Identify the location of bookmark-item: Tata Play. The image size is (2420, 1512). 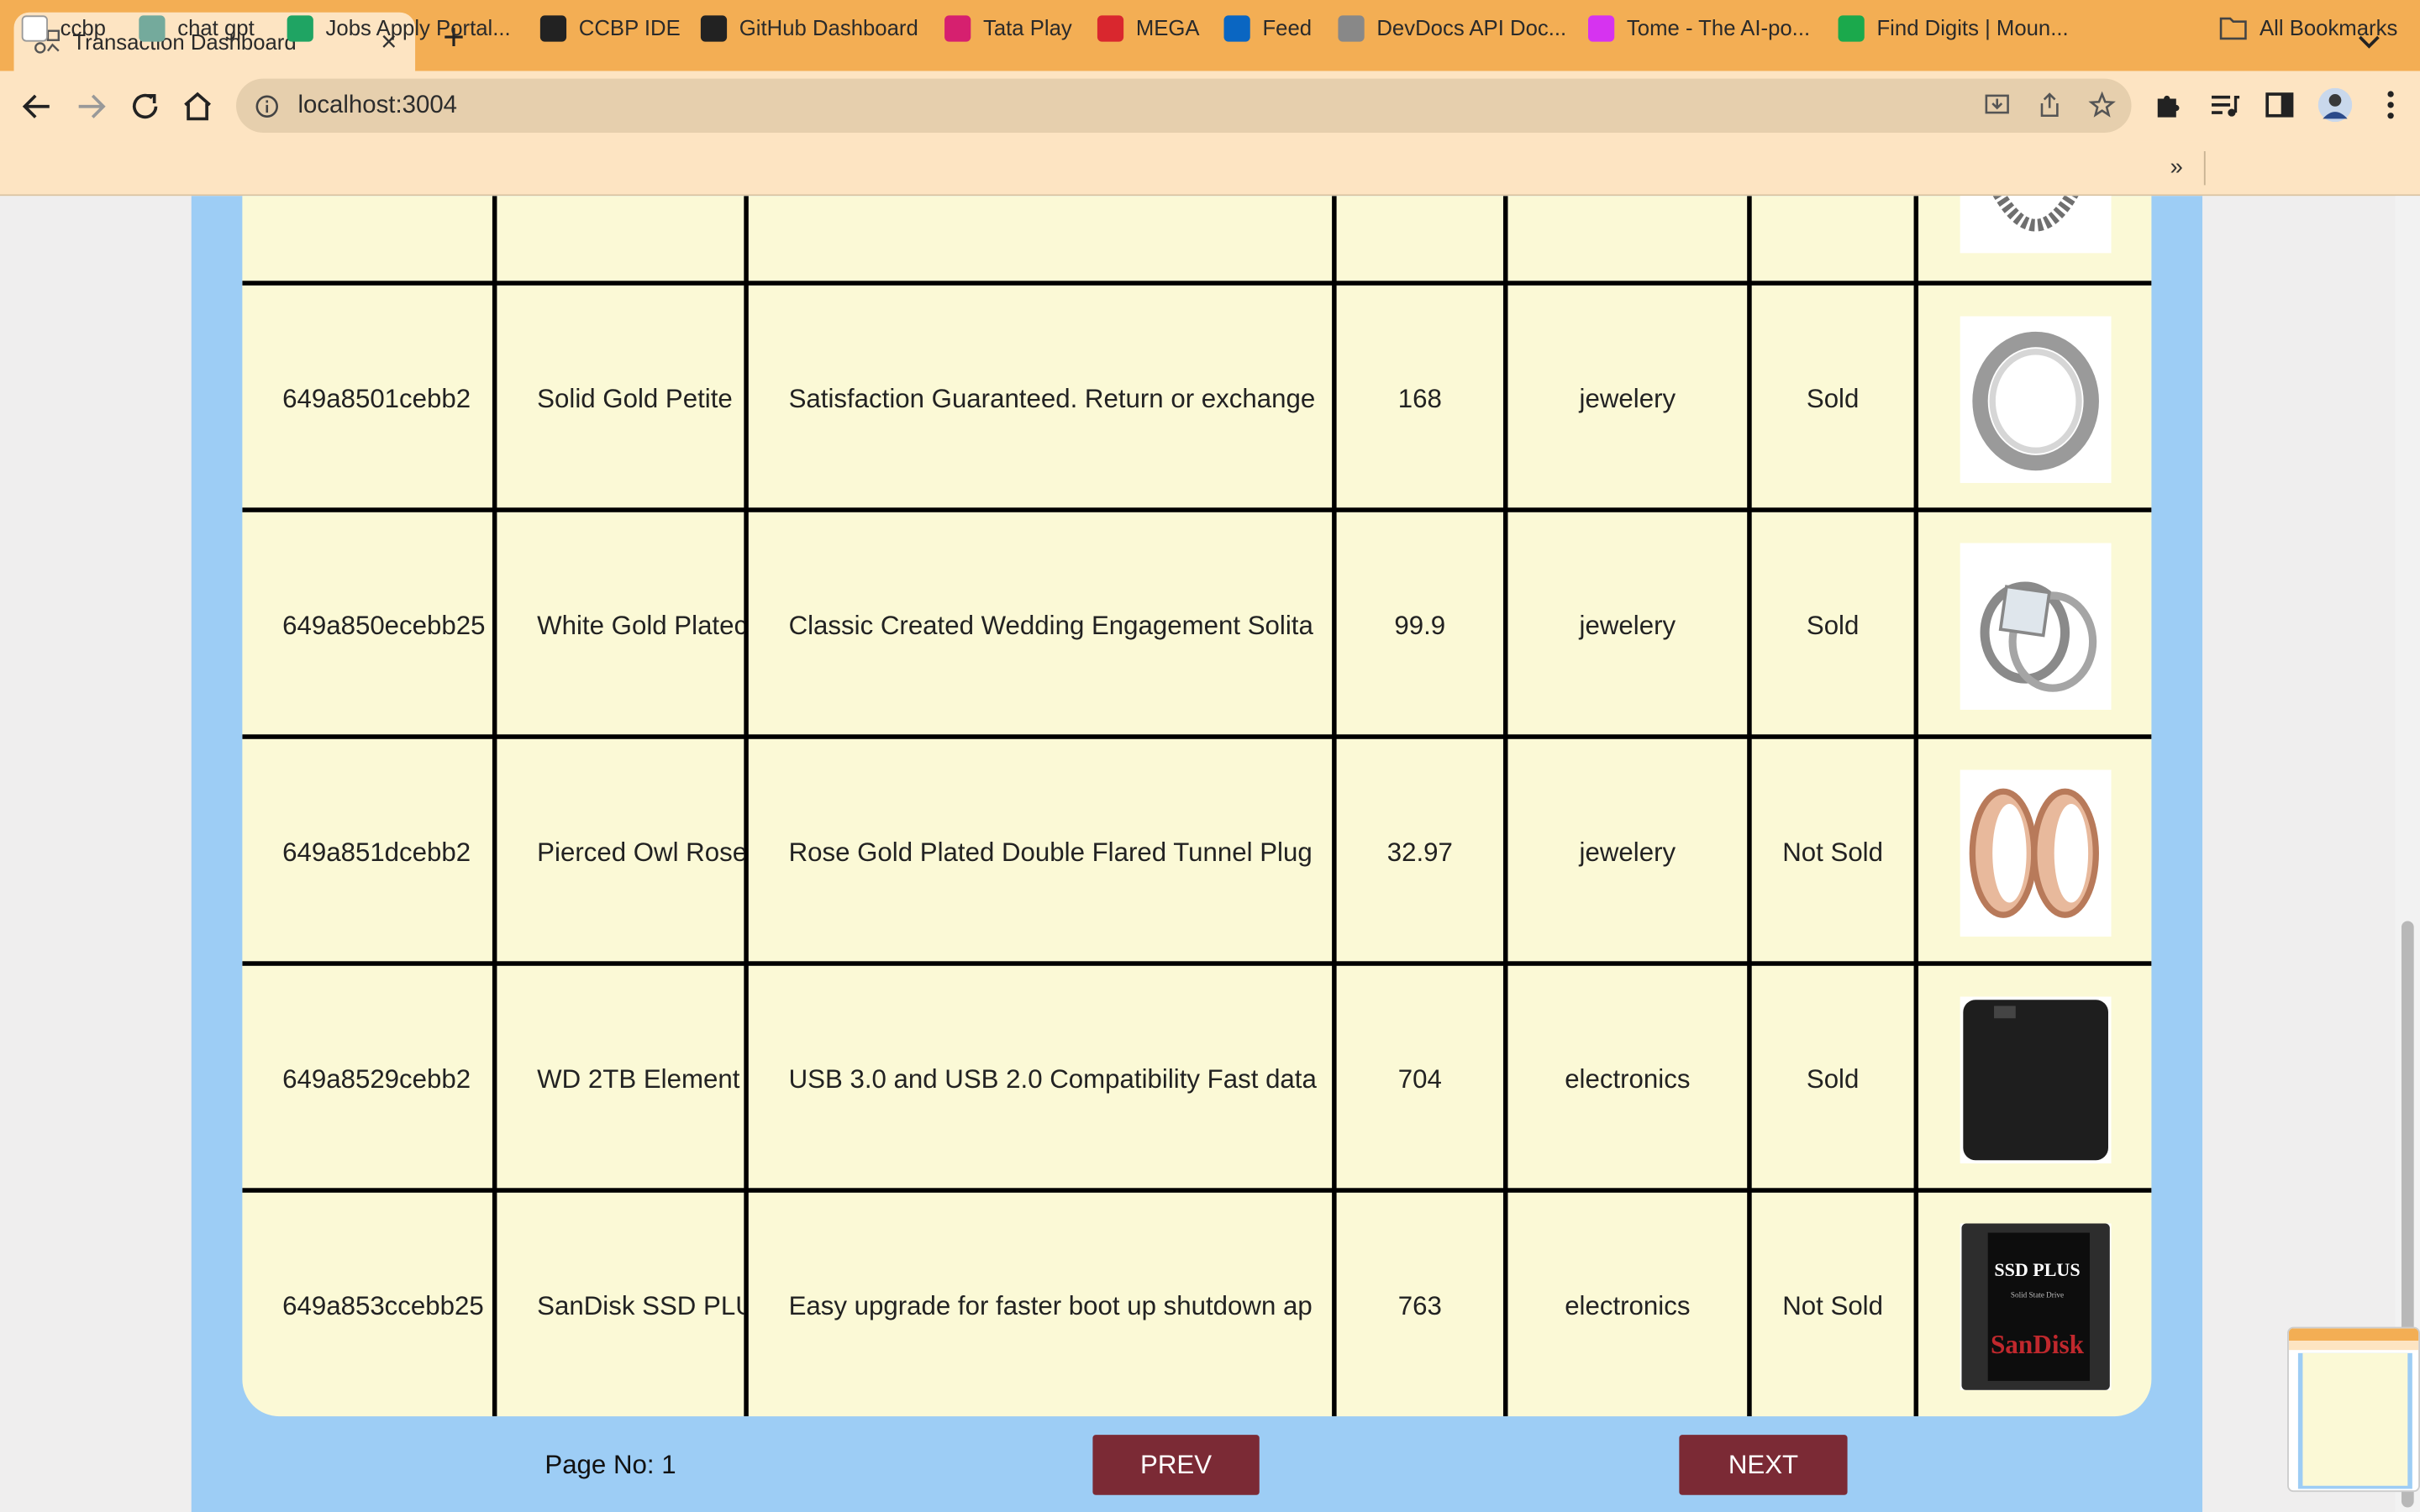
(1008, 28).